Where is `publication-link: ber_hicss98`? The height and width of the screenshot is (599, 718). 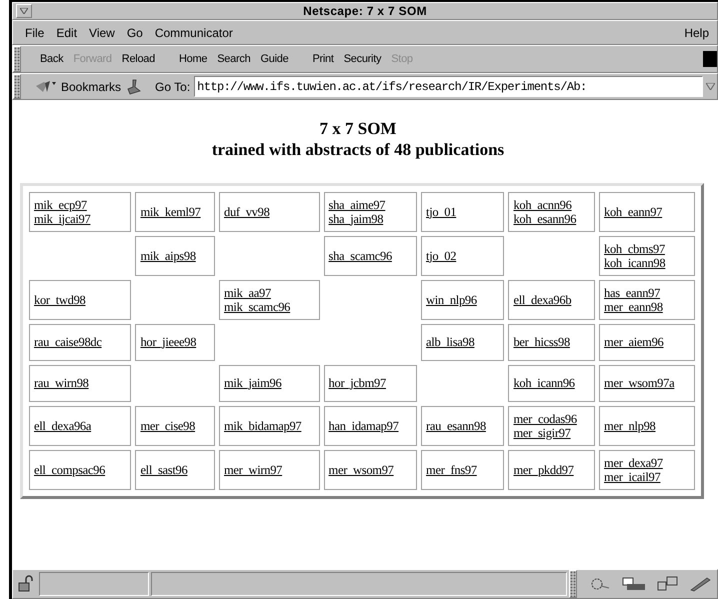 publication-link: ber_hicss98 is located at coordinates (541, 342).